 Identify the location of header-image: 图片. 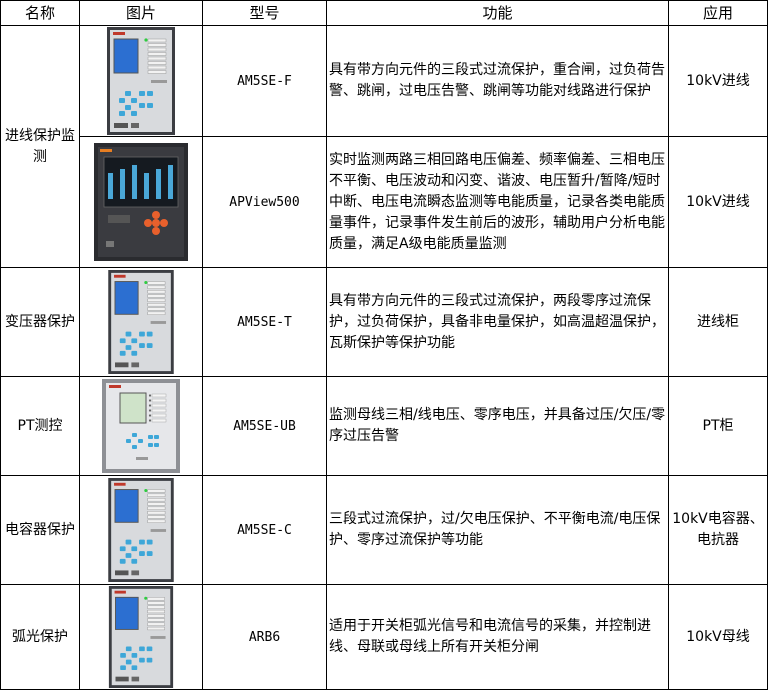
(141, 13).